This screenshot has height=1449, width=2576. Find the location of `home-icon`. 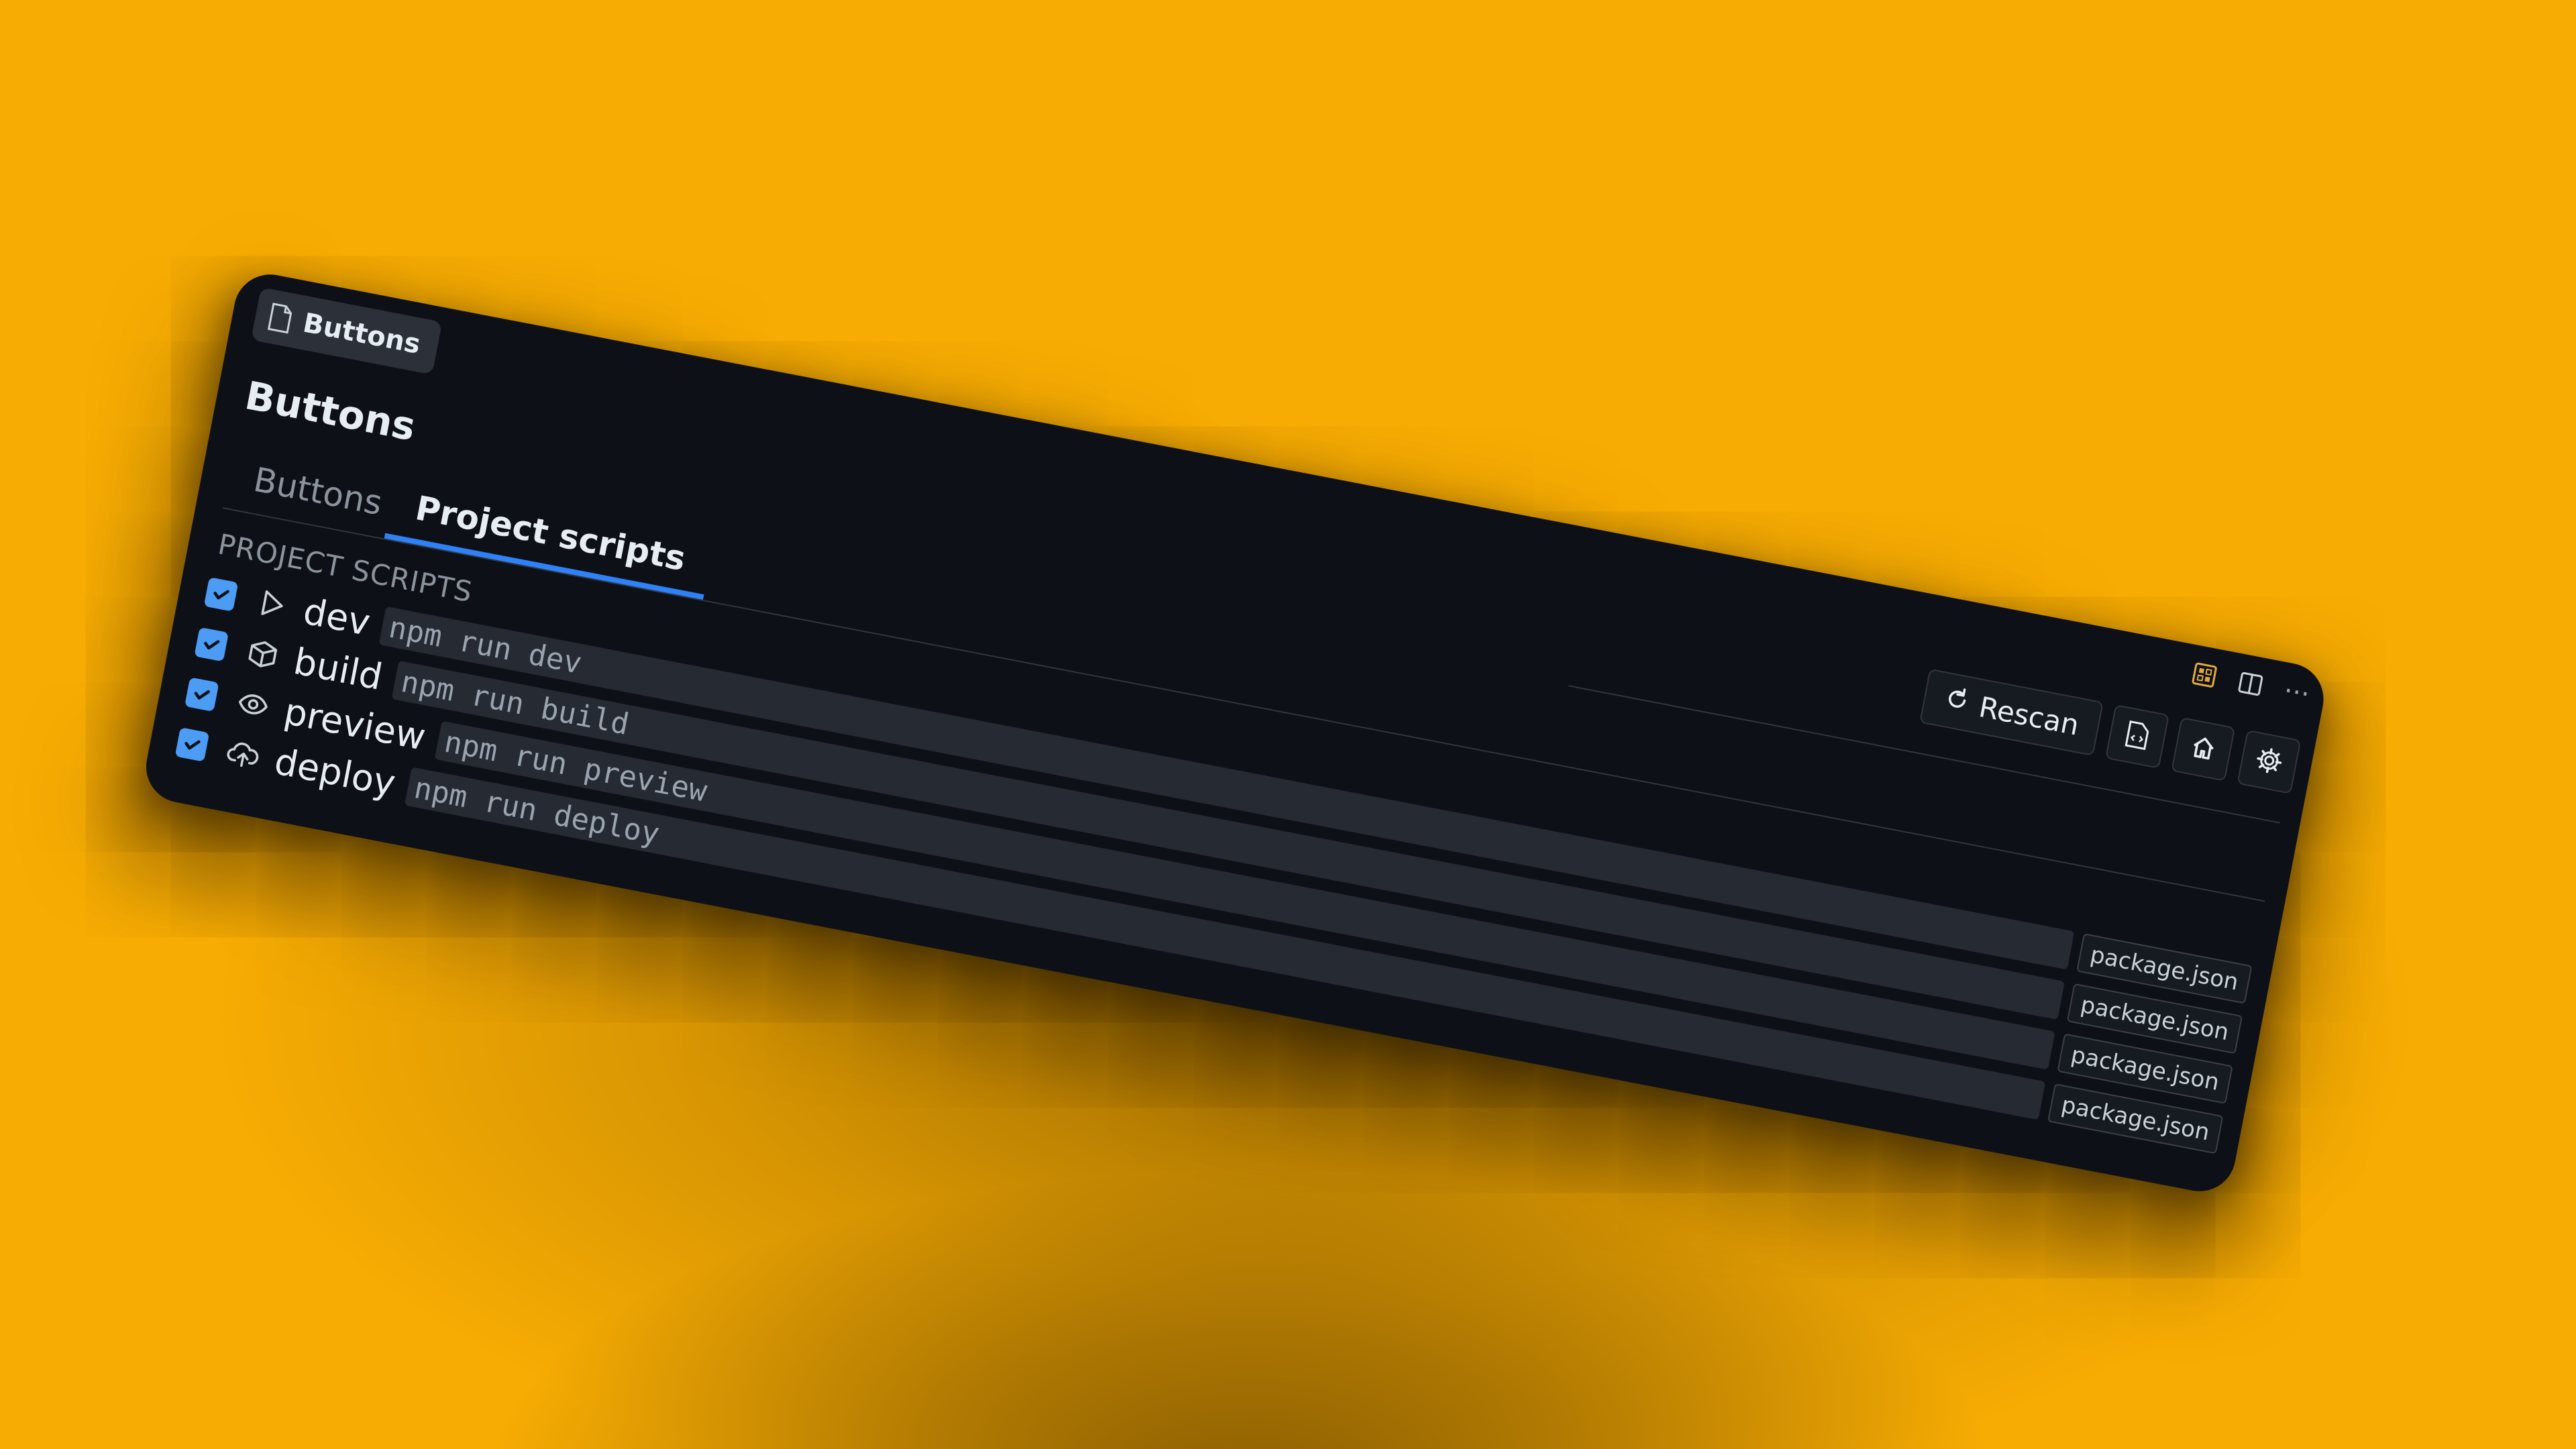

home-icon is located at coordinates (2203, 749).